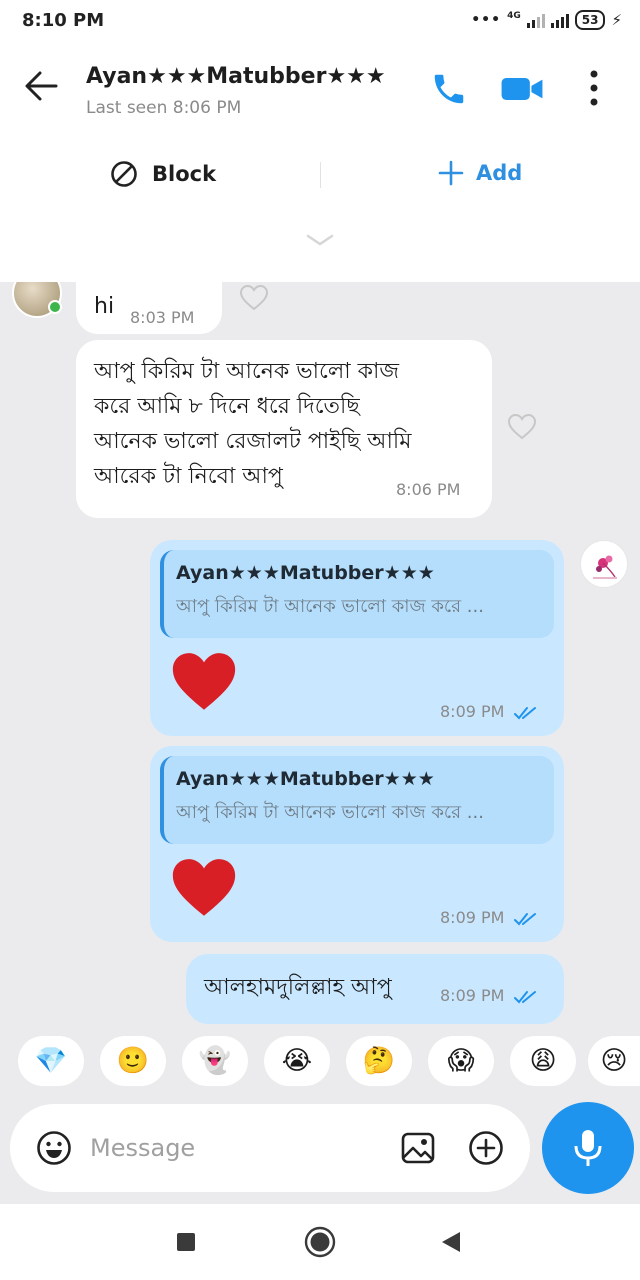  I want to click on status-icons: ••• 4G 53 ⚡, so click(546, 20).